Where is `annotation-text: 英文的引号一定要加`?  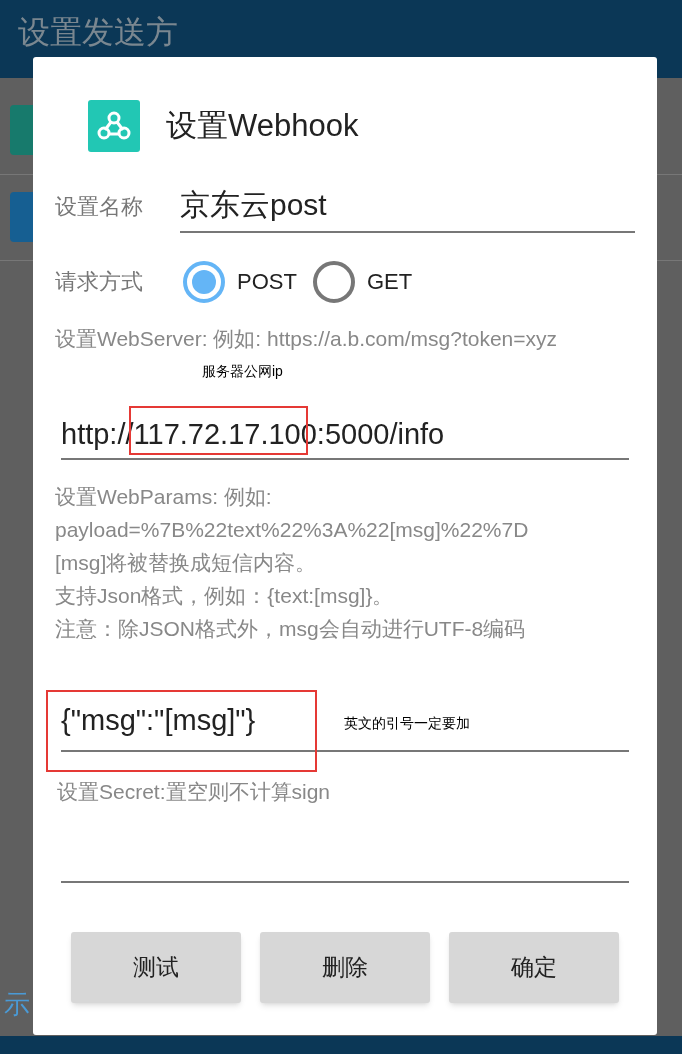 annotation-text: 英文的引号一定要加 is located at coordinates (407, 723).